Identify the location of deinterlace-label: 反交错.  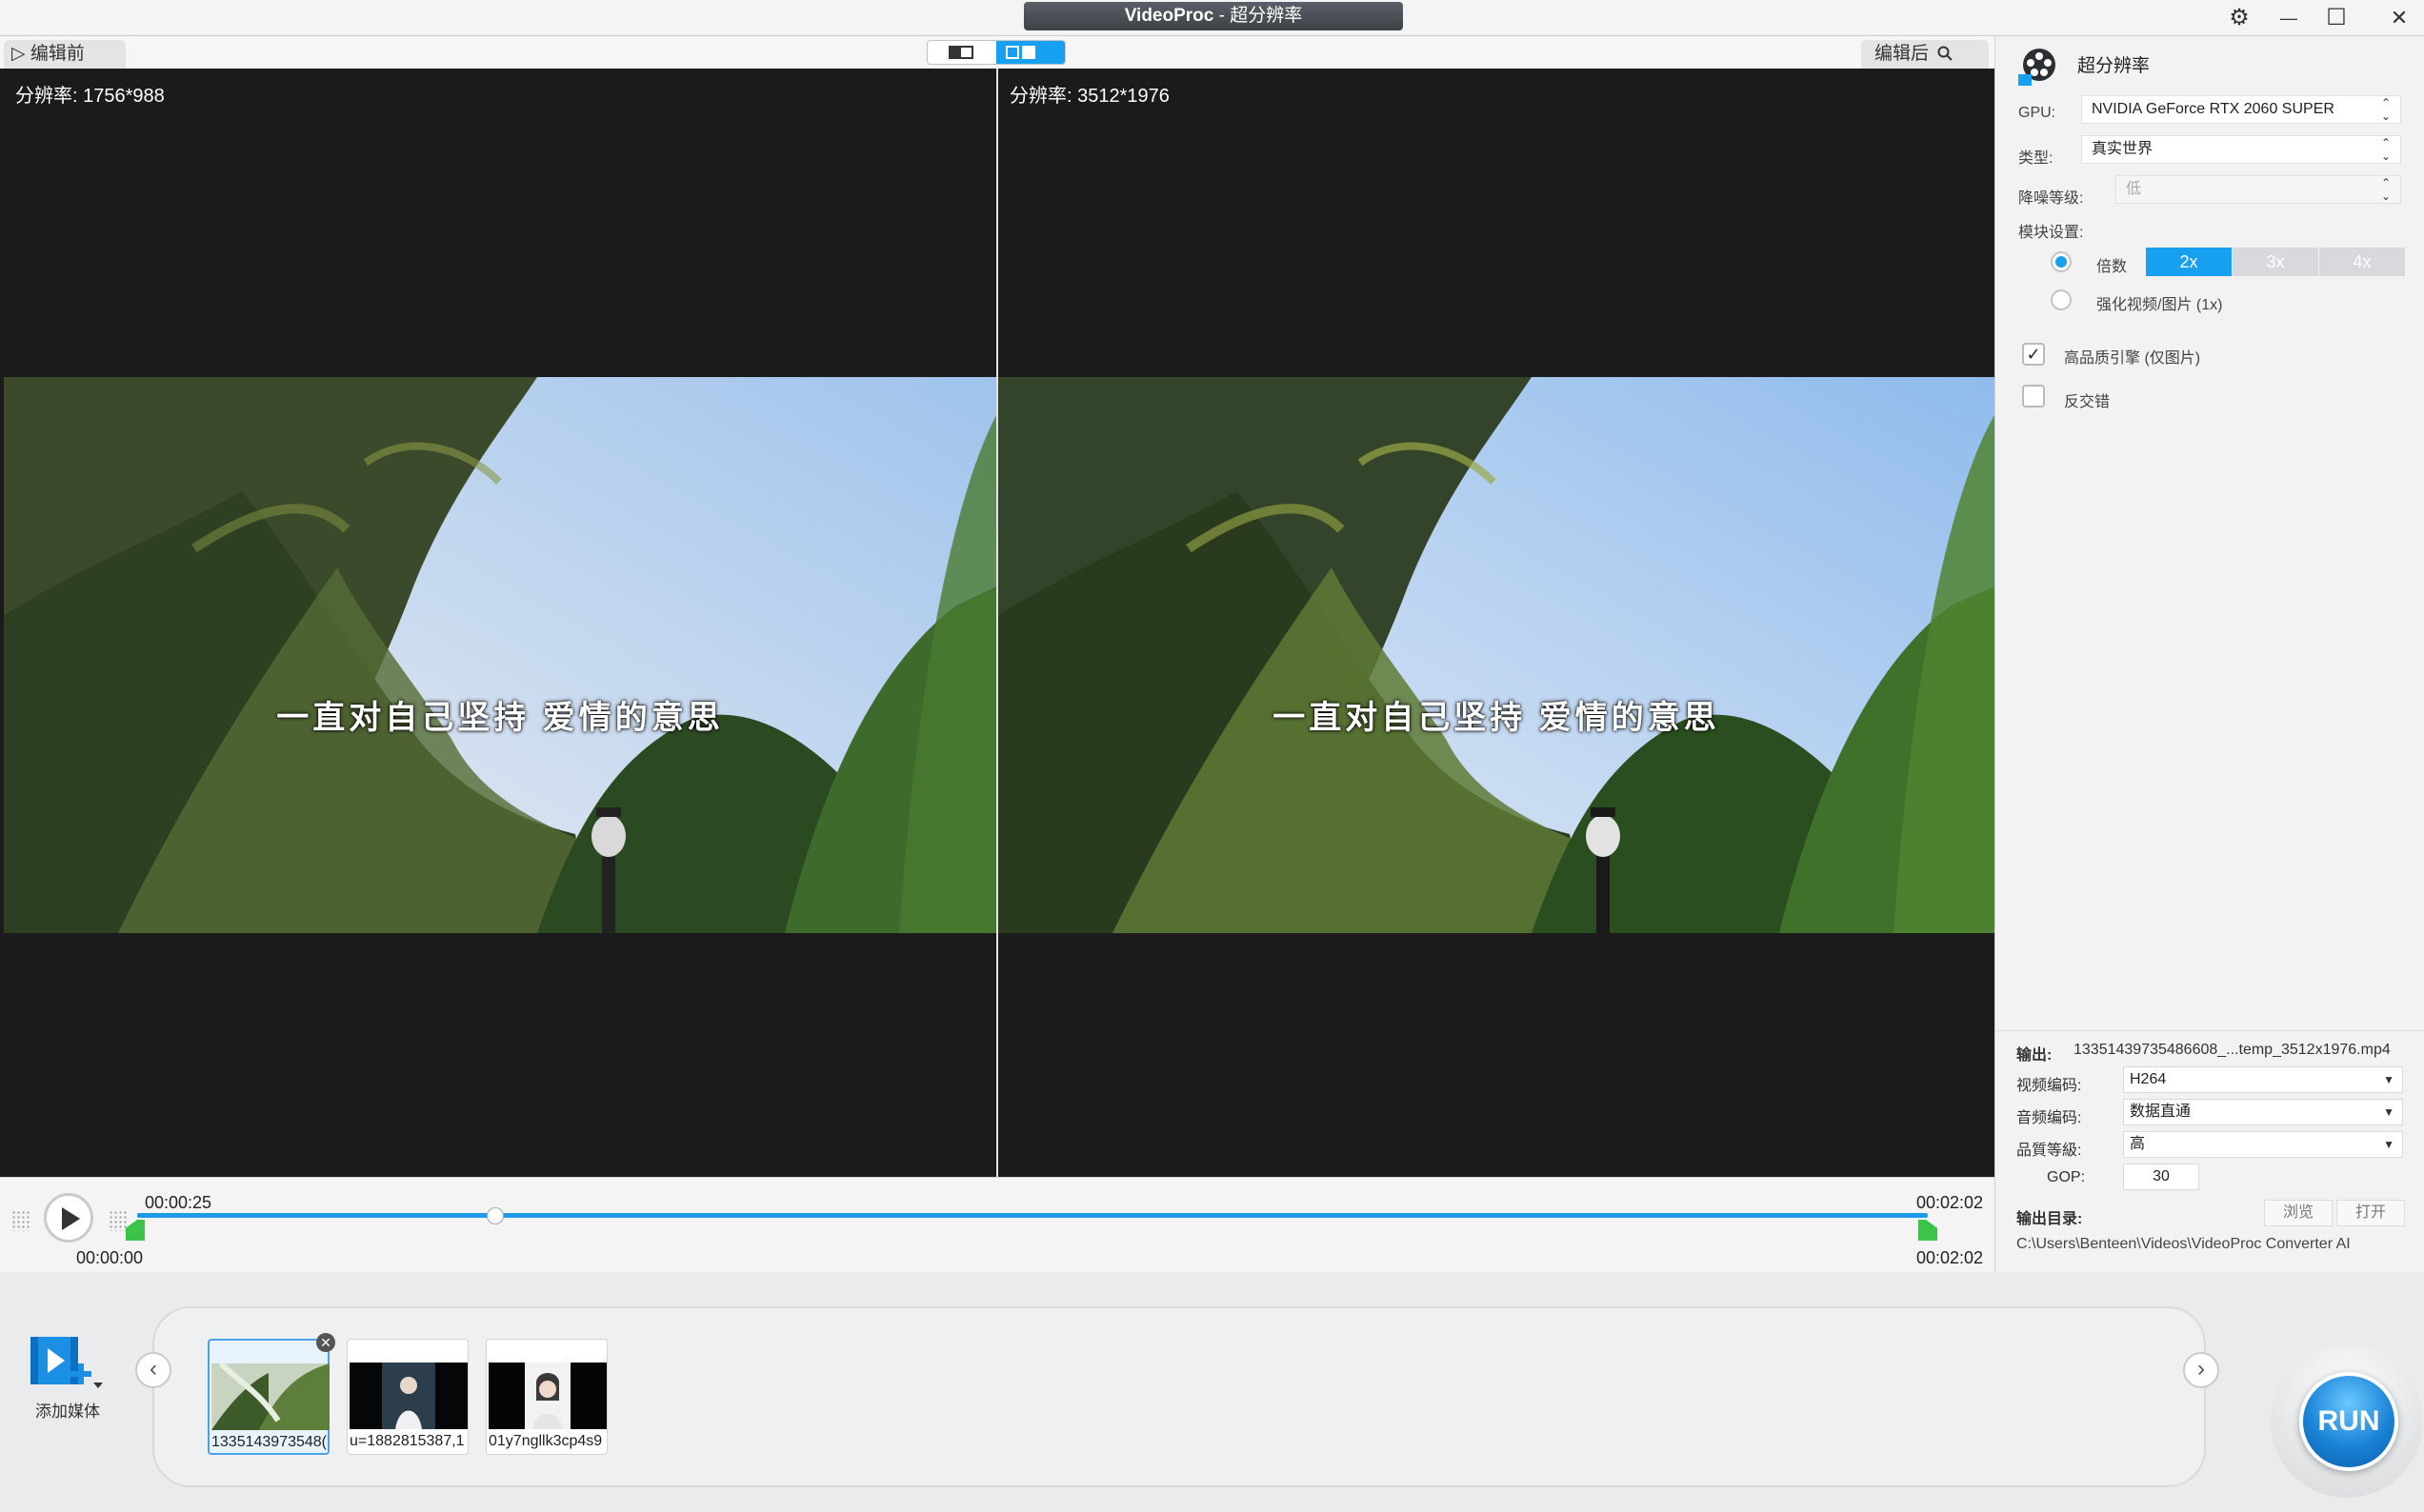
(2087, 402).